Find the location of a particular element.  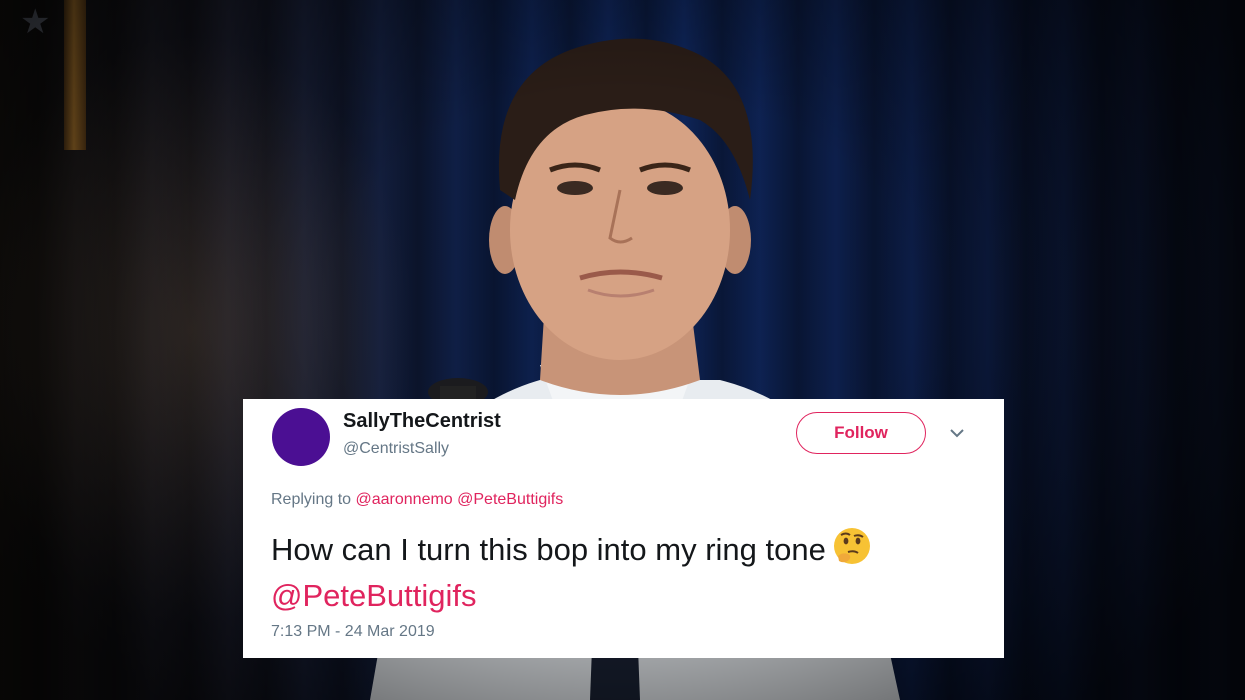

follow-button: Follow is located at coordinates (861, 433).